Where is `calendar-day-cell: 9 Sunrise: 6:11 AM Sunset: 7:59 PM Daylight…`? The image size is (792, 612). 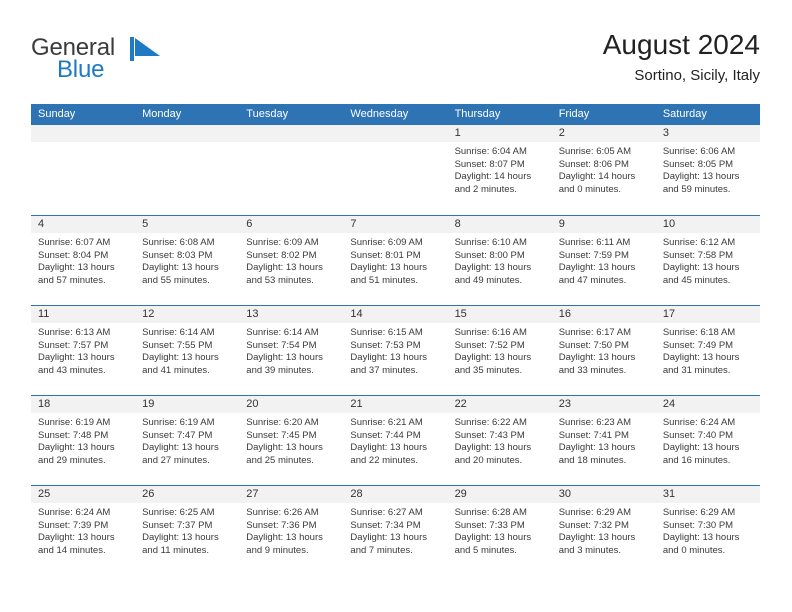
calendar-day-cell: 9 Sunrise: 6:11 AM Sunset: 7:59 PM Daylight… is located at coordinates (603, 260).